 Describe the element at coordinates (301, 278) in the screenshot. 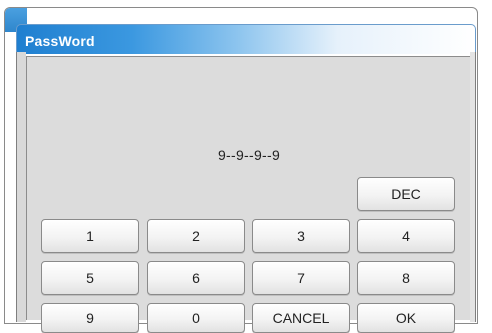

I see `key-7-button: 7` at that location.